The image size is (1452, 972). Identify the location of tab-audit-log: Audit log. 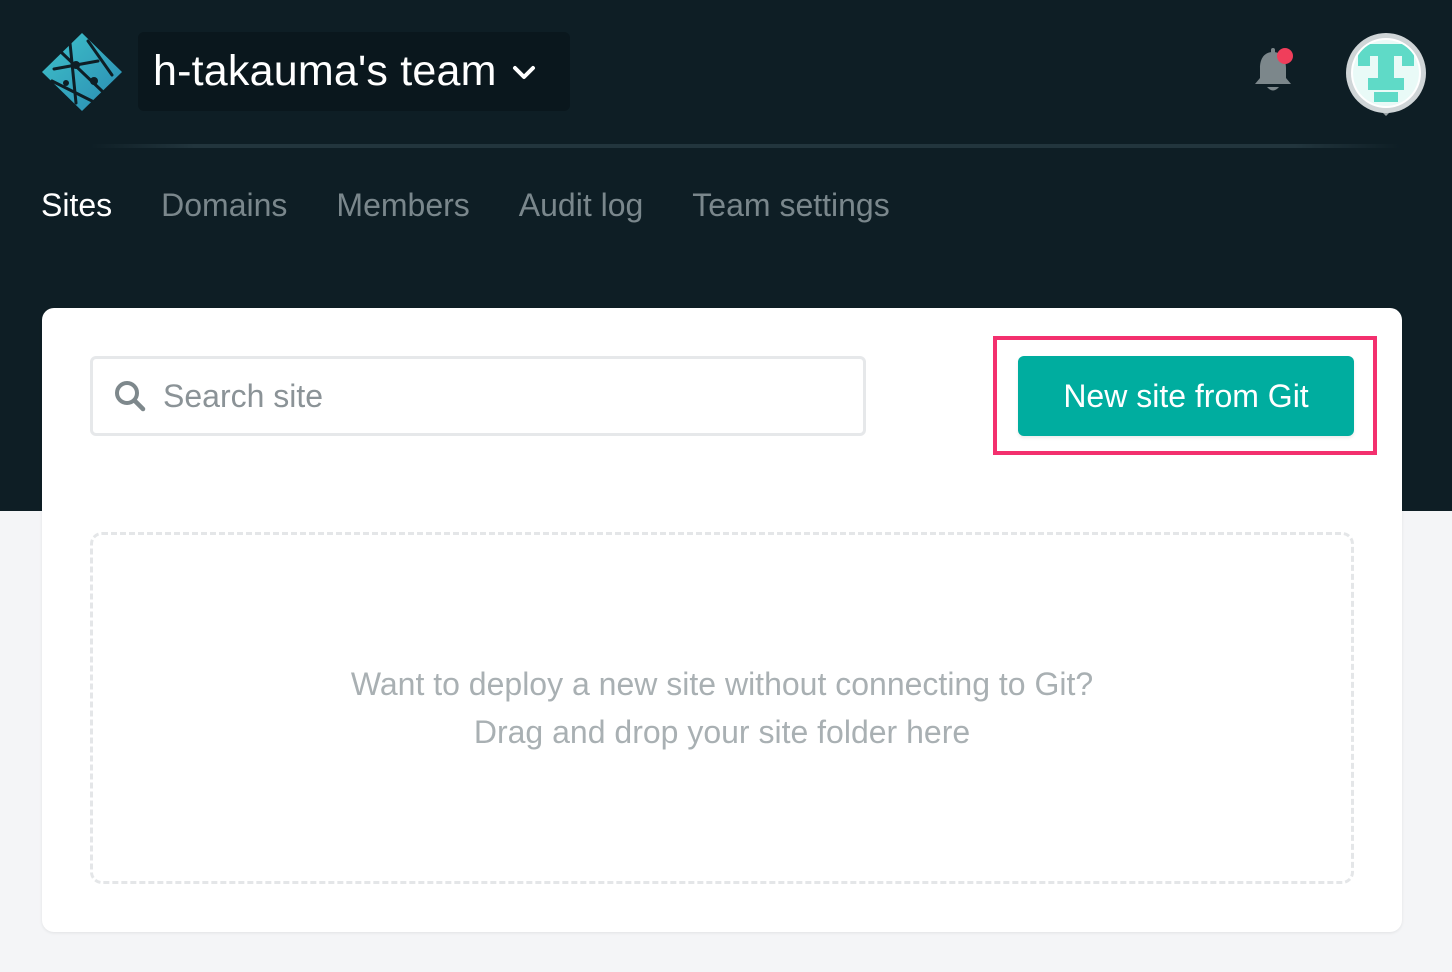
(581, 205).